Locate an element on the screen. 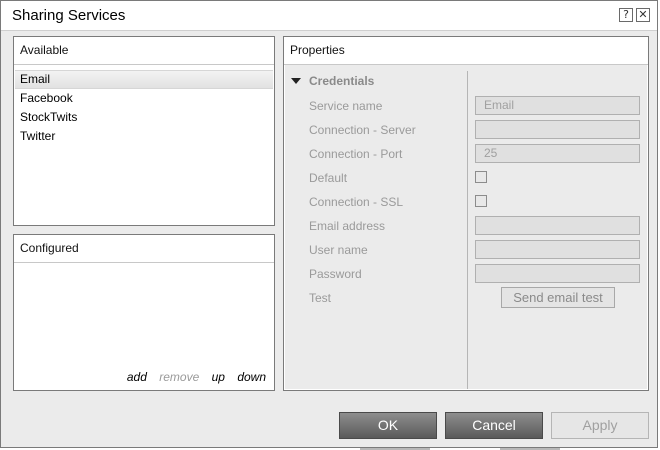 This screenshot has height=450, width=660. credentials-section-label: Credentials is located at coordinates (342, 81).